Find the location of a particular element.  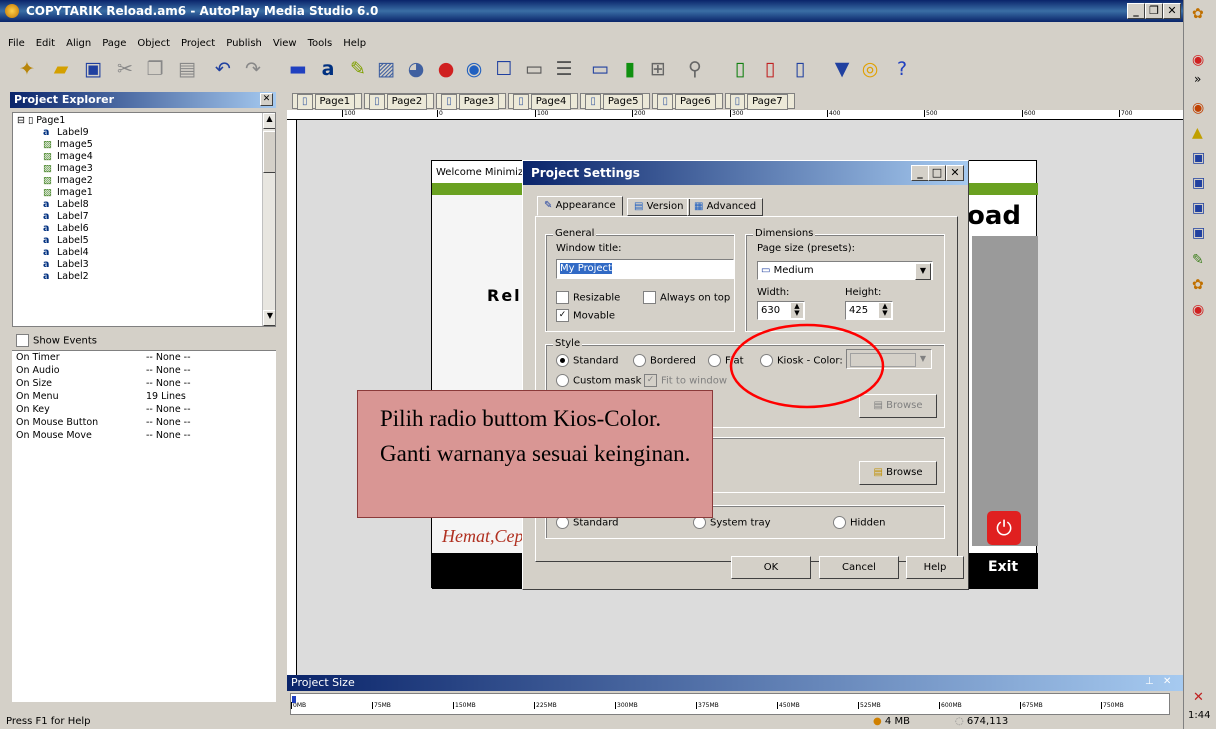

tab-appearance: ✎ Appearance is located at coordinates (580, 206).